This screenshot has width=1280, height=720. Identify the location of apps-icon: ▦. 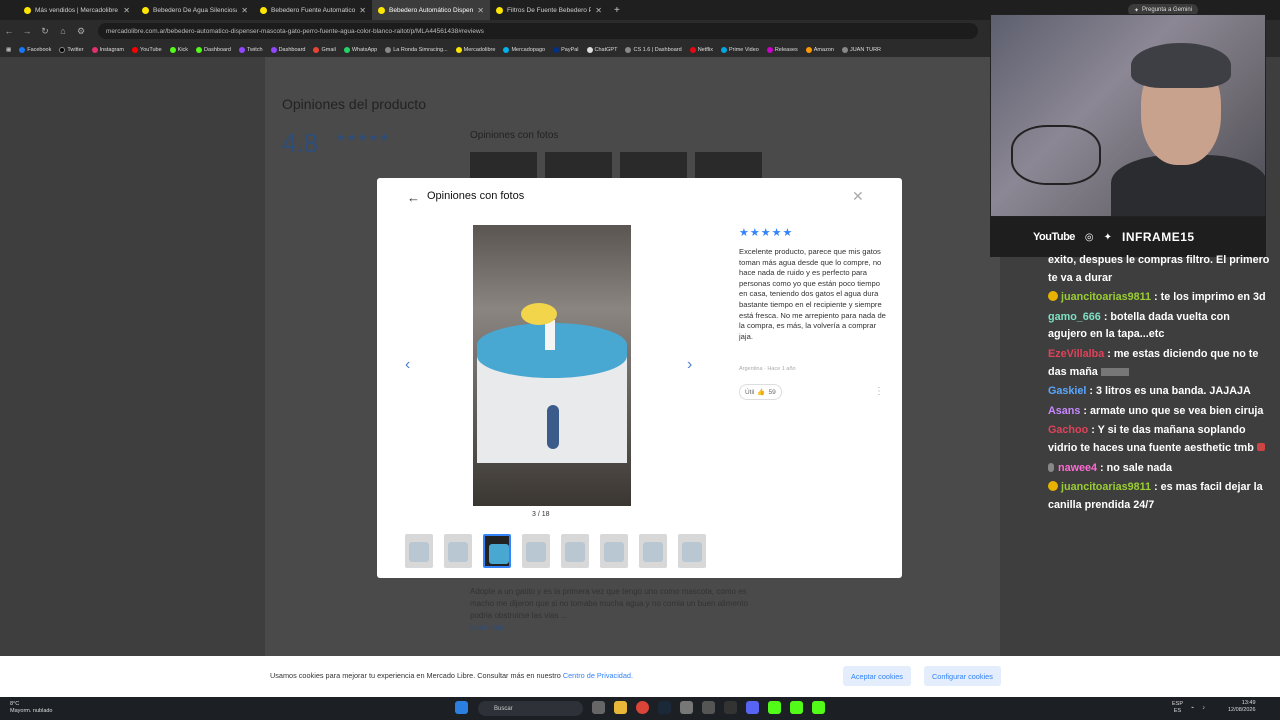
(8, 50).